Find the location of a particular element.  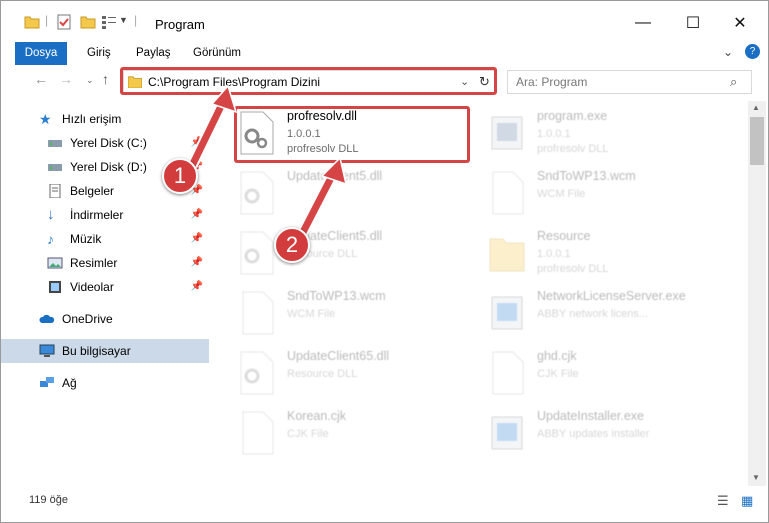

nav-item-label: OneDrive is located at coordinates (87, 319).